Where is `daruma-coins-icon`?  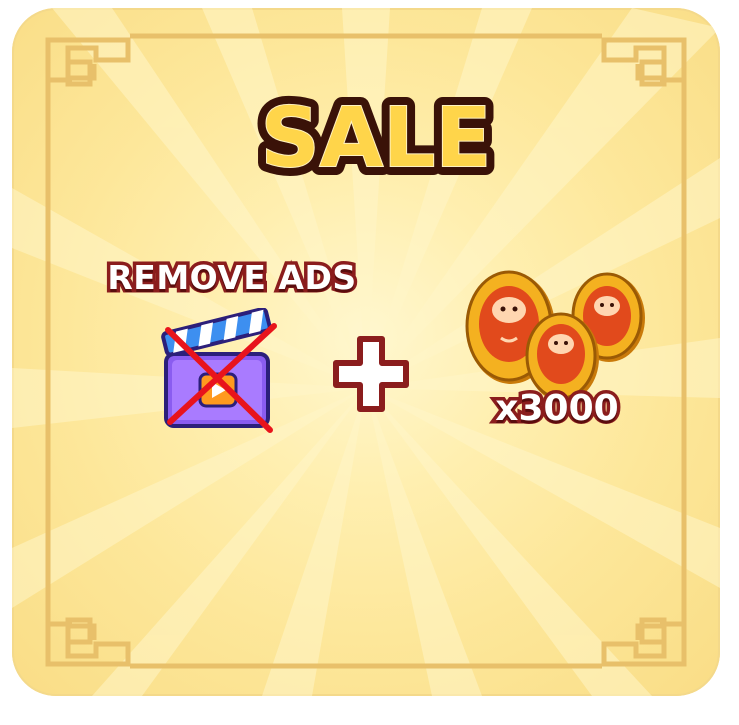 daruma-coins-icon is located at coordinates (555, 336).